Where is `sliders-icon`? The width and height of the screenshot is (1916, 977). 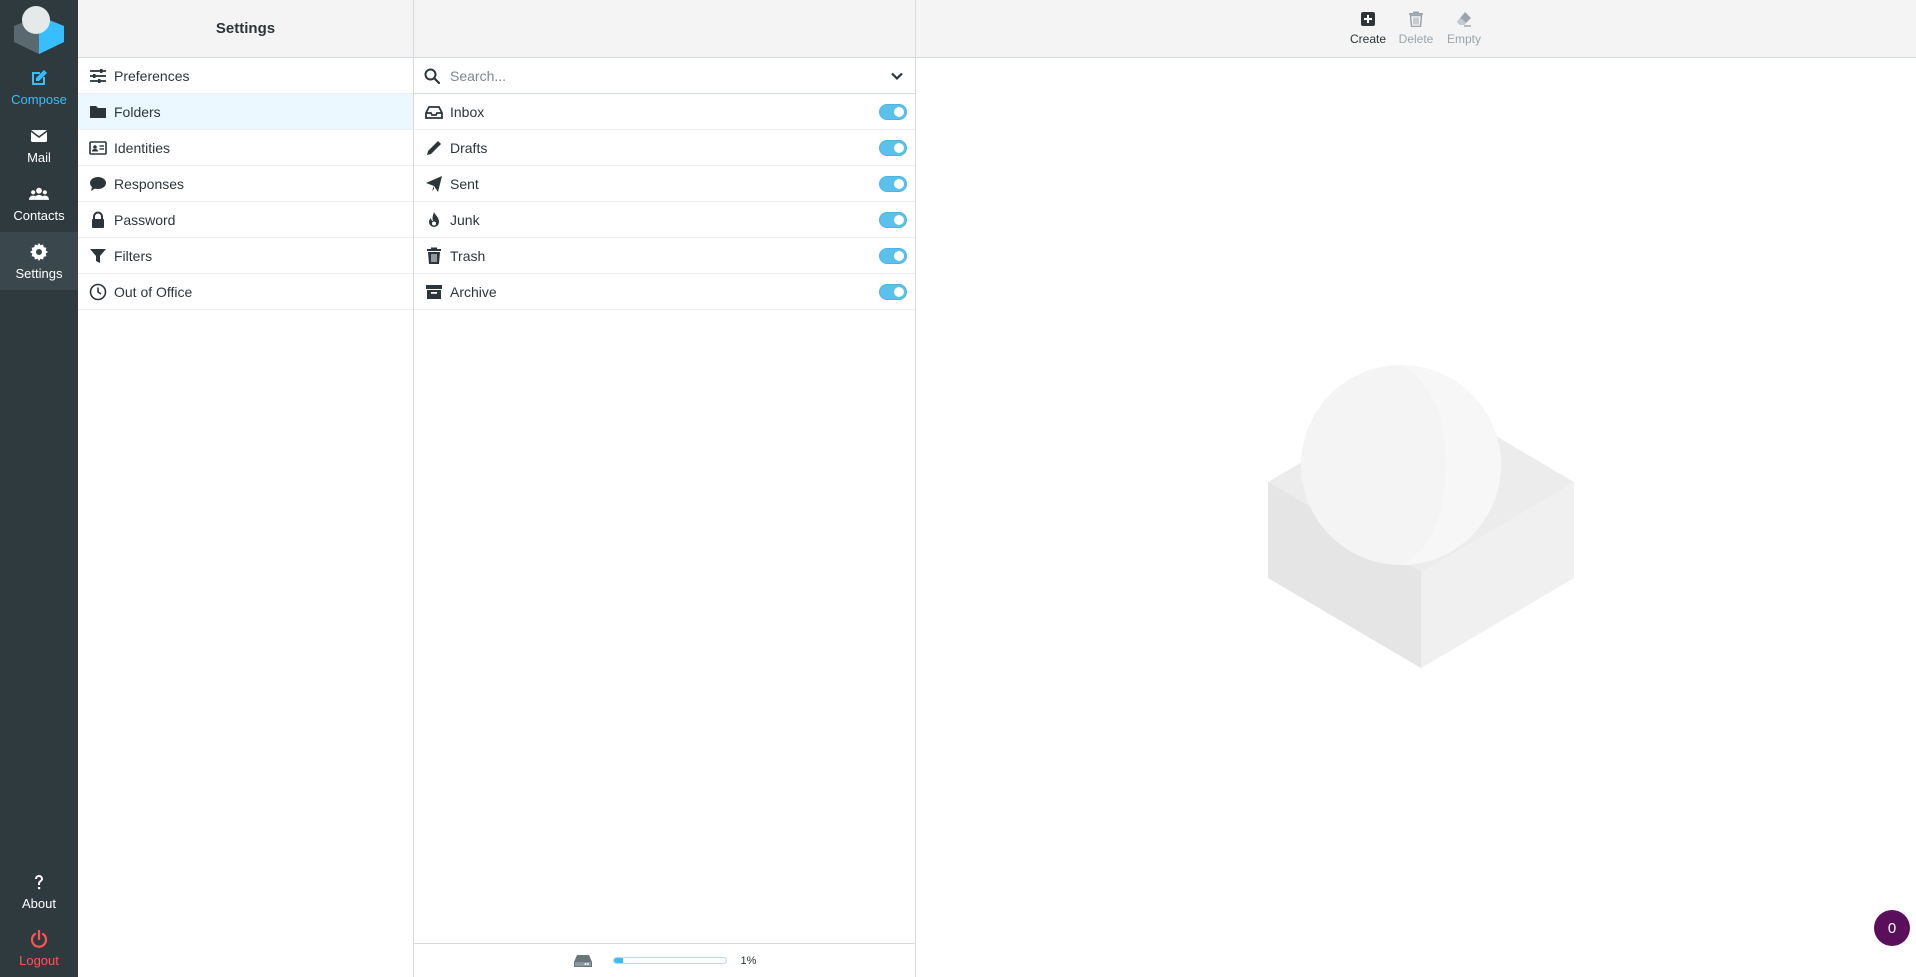 sliders-icon is located at coordinates (98, 76).